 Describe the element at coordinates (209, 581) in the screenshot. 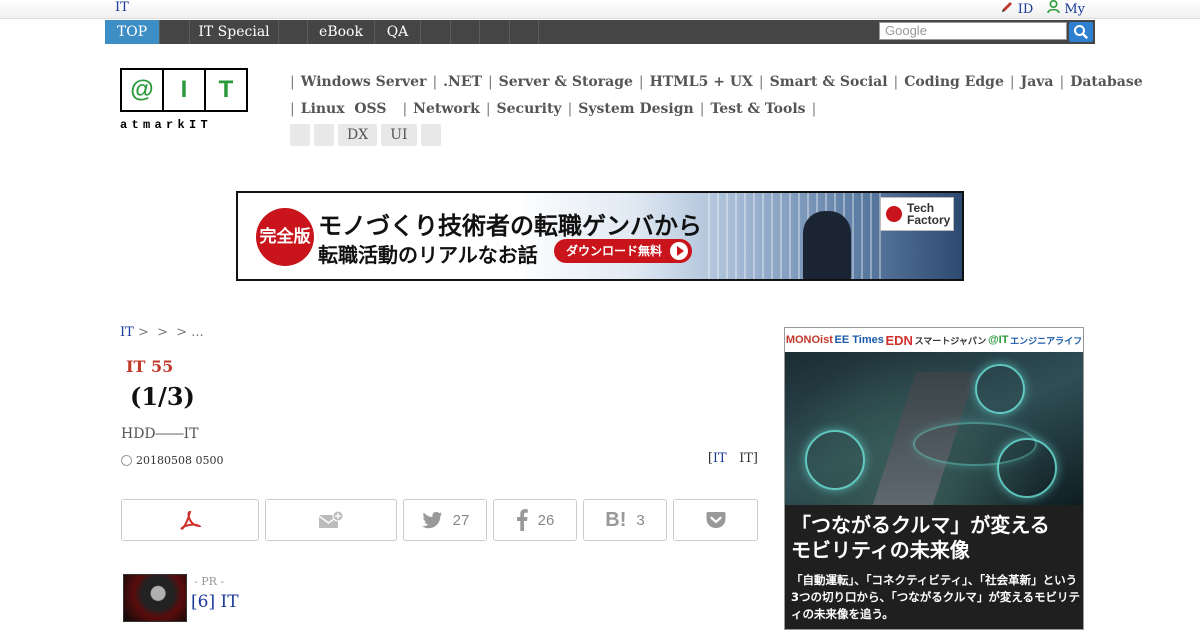

I see `pr-label: - PR -` at that location.